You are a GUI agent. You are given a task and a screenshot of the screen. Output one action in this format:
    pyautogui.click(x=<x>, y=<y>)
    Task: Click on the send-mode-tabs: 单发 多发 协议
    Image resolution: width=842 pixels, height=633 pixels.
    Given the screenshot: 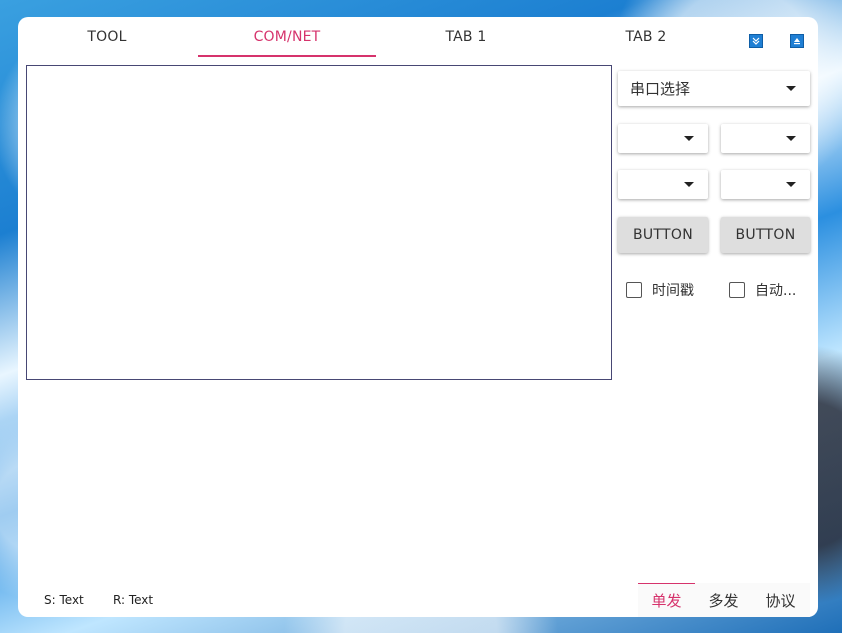 What is the action you would take?
    pyautogui.click(x=724, y=600)
    